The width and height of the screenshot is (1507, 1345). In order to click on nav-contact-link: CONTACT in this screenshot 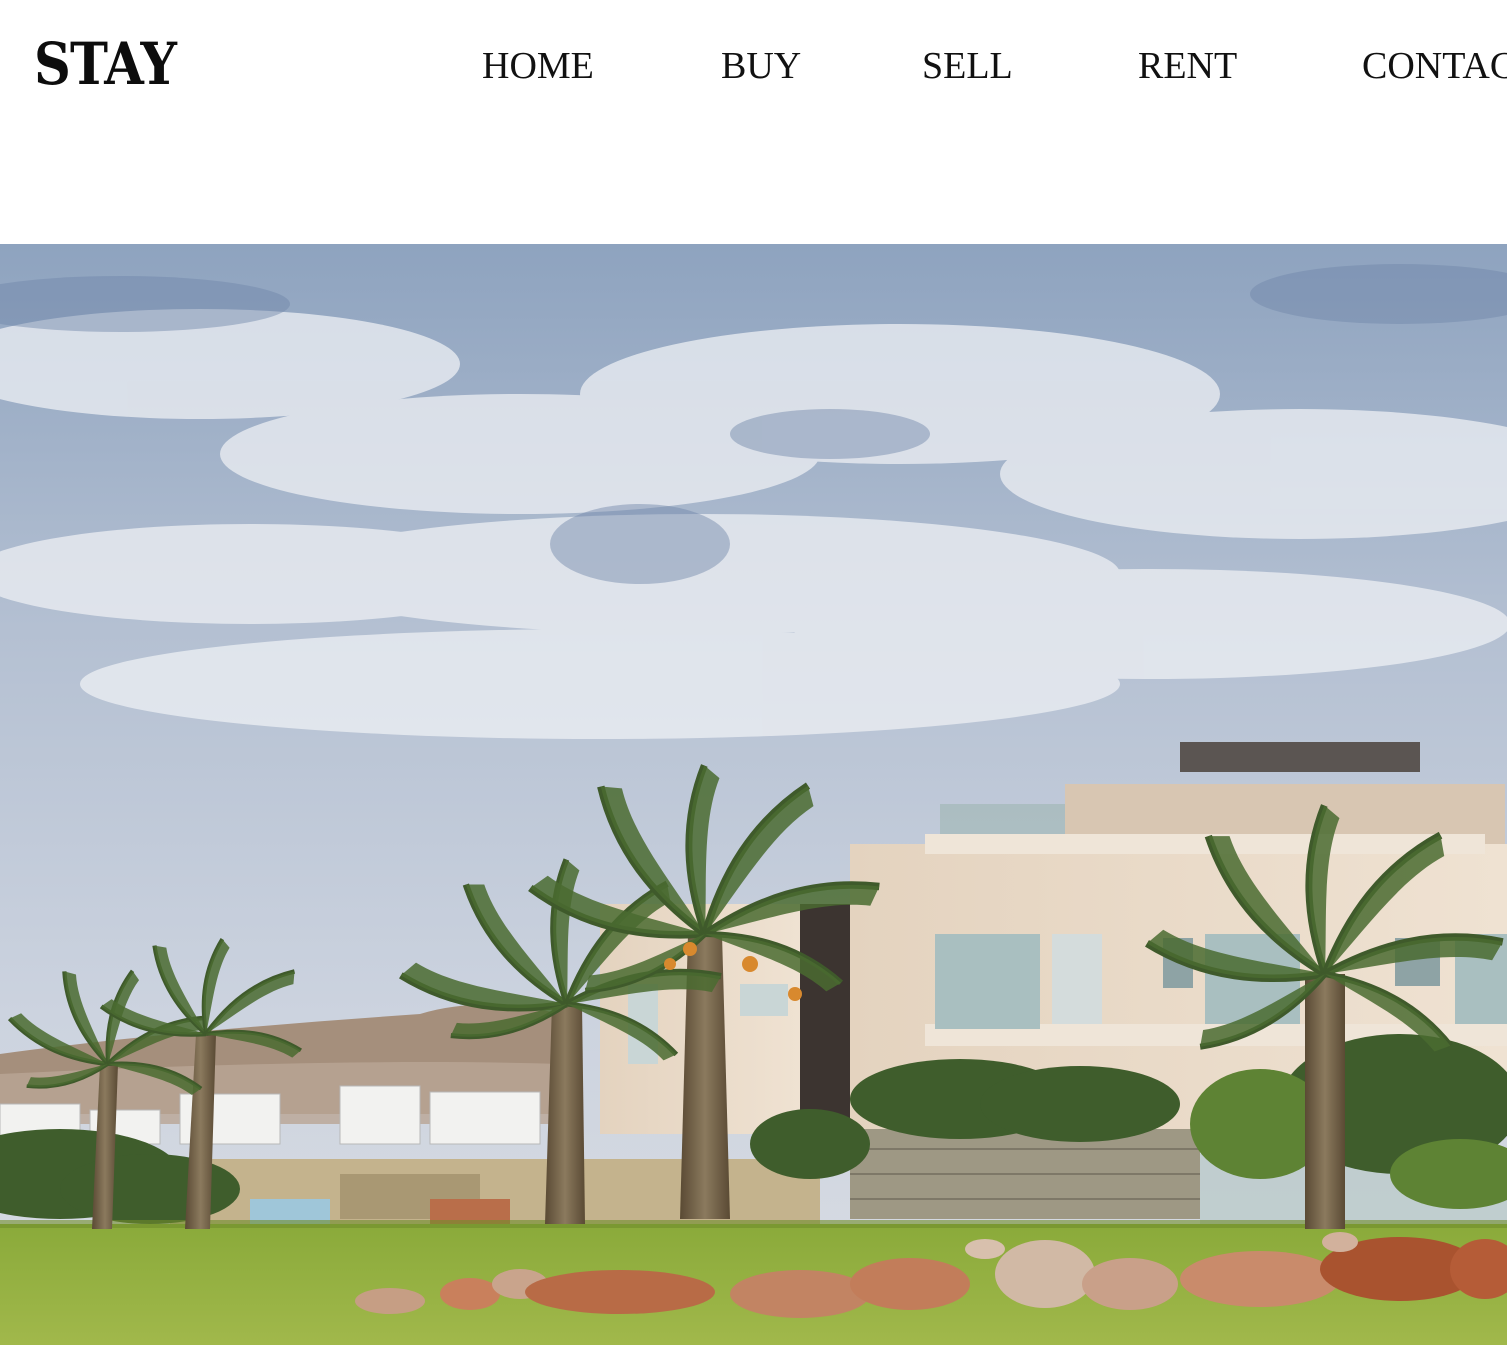, I will do `click(1434, 66)`.